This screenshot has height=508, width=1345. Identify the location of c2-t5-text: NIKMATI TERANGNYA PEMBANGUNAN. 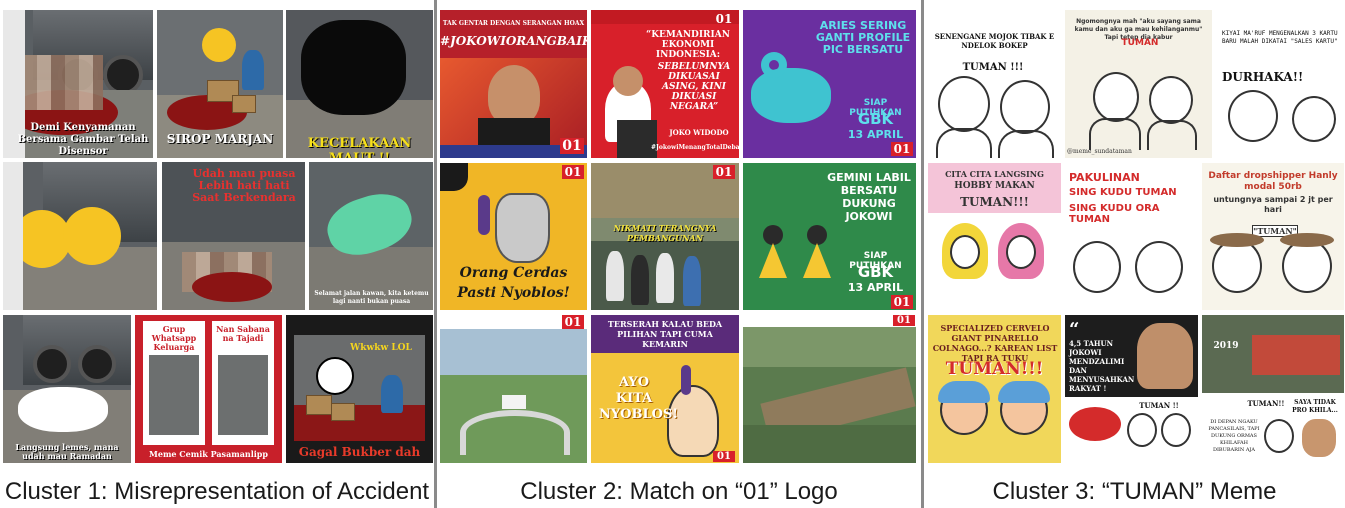
(665, 233).